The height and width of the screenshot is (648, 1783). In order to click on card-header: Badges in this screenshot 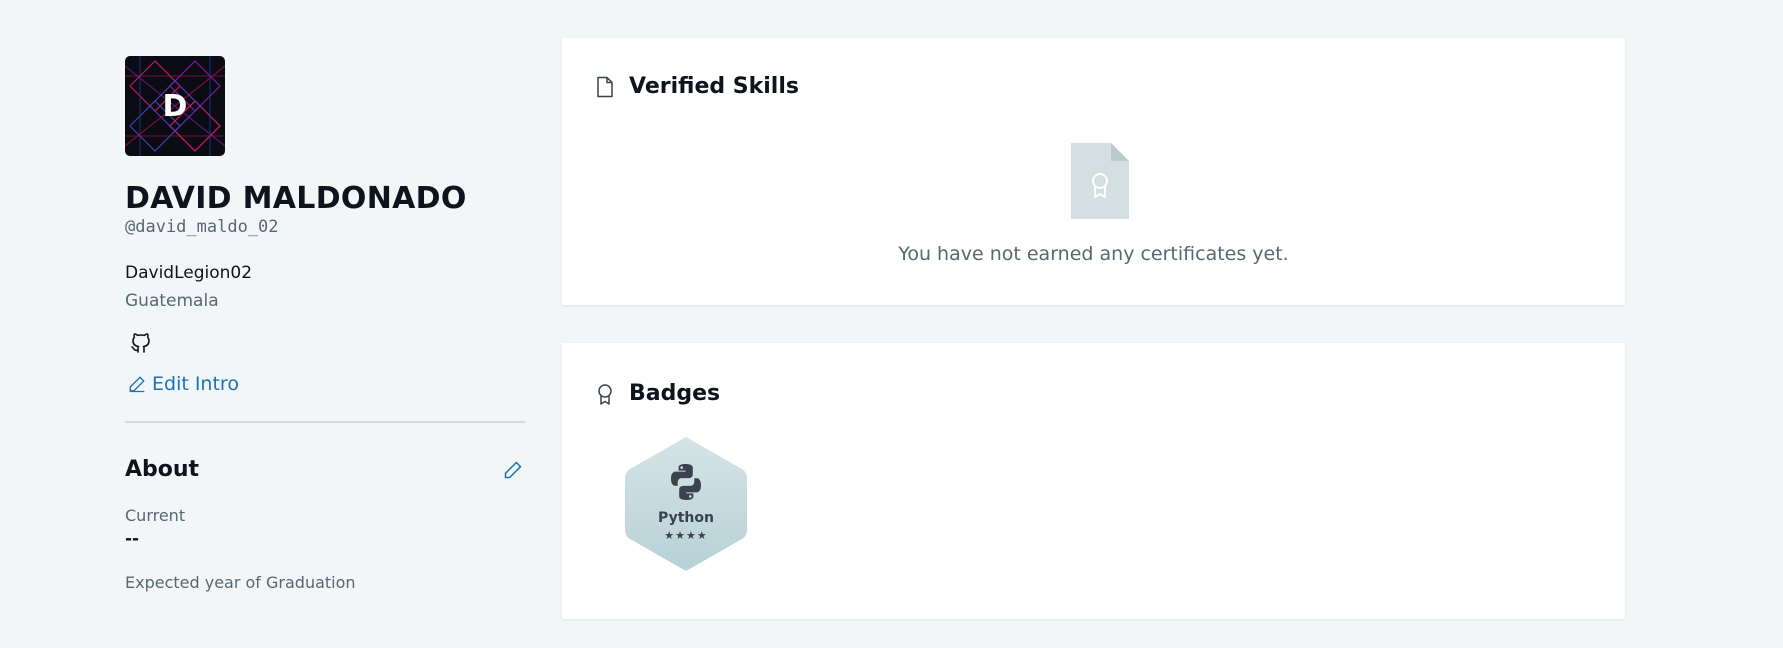, I will do `click(657, 393)`.